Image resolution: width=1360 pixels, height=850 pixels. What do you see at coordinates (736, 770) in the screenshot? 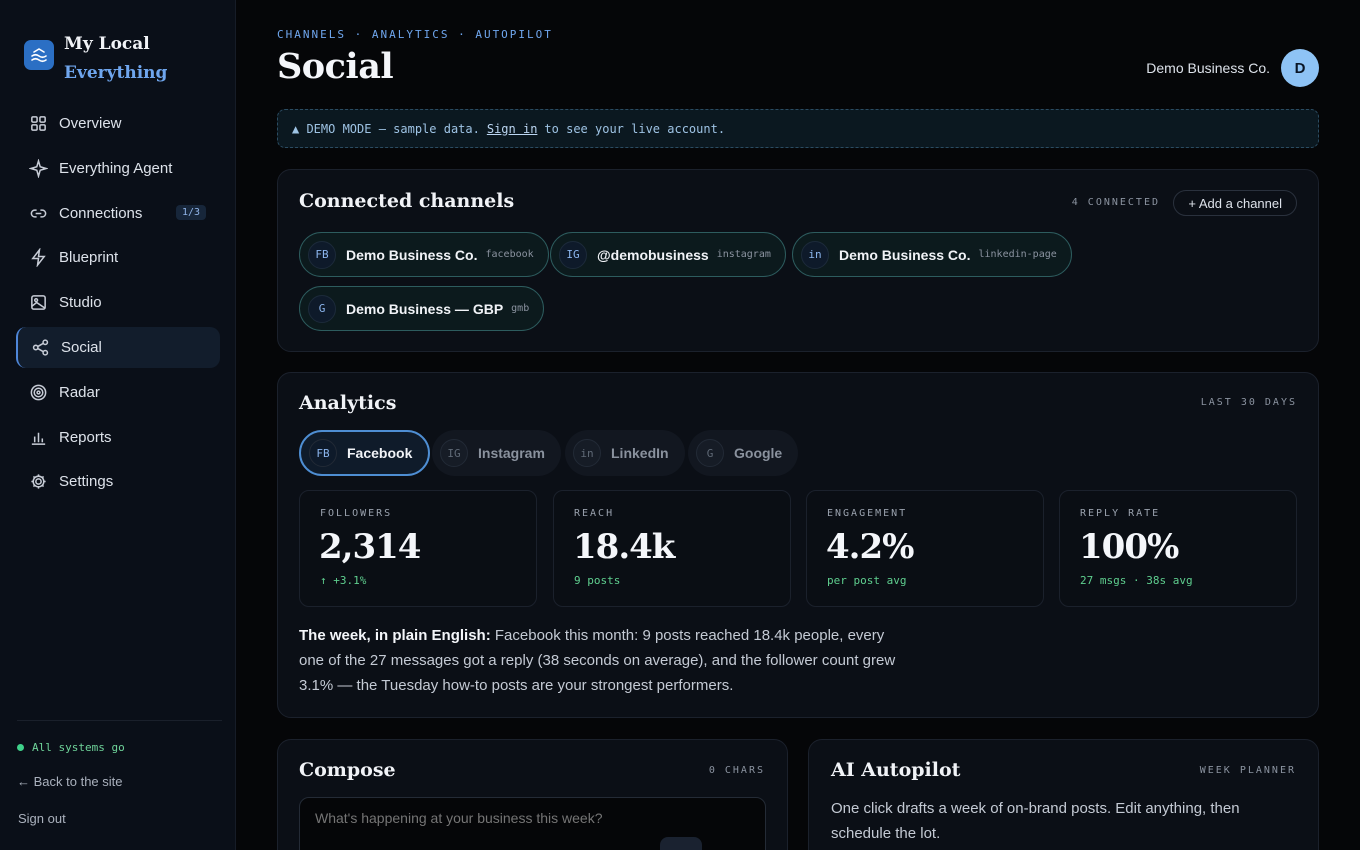
I see `compose-char-count: 0 CHARS` at bounding box center [736, 770].